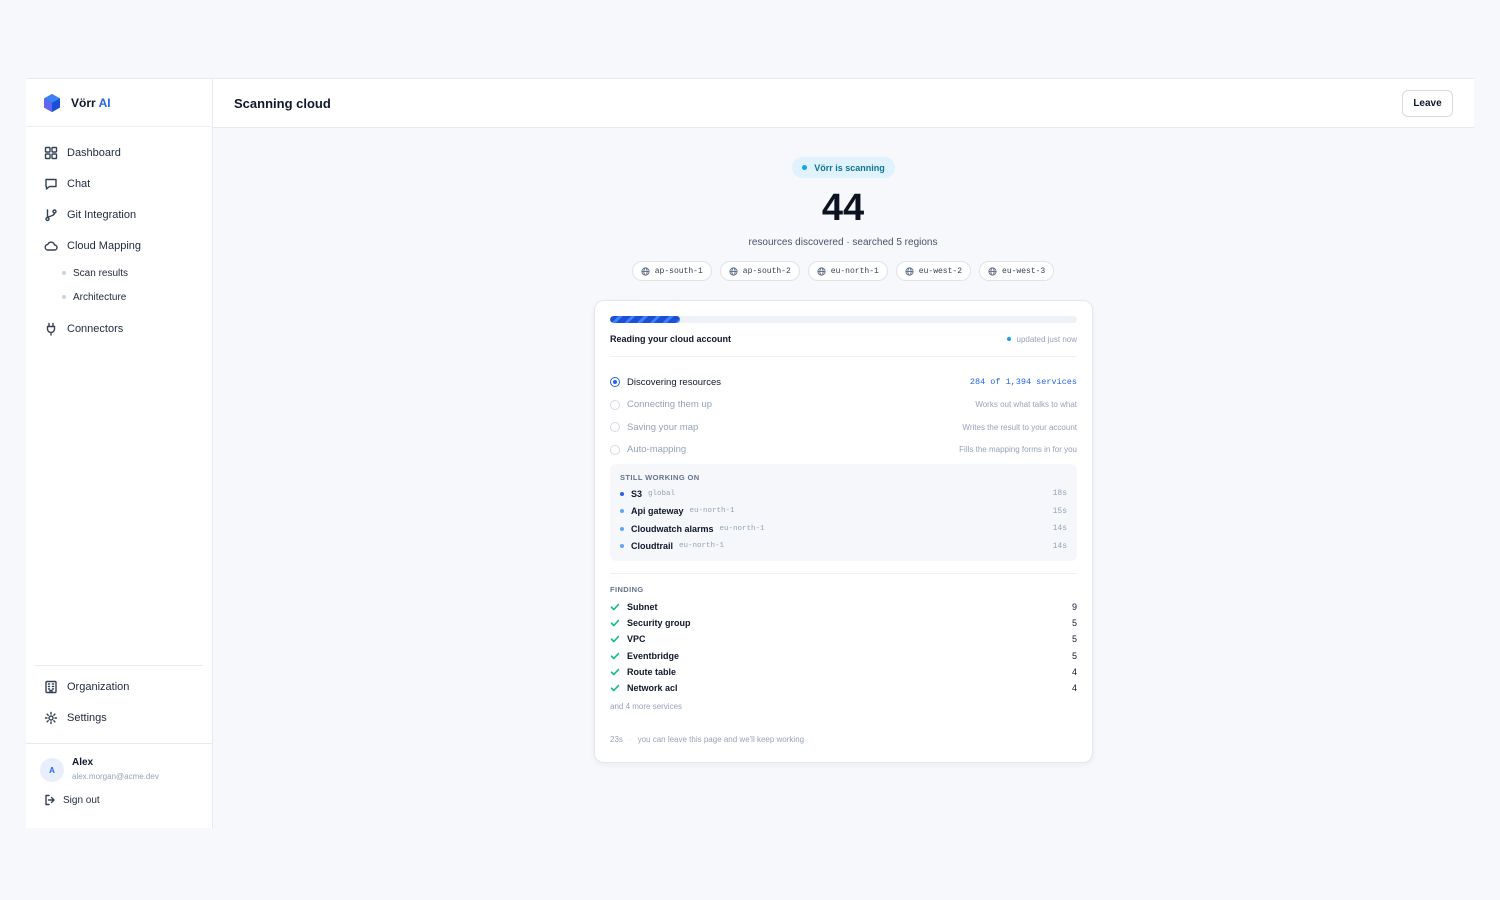 The height and width of the screenshot is (900, 1500). What do you see at coordinates (660, 477) in the screenshot?
I see `still-working-heading: STILL WORKING ON` at bounding box center [660, 477].